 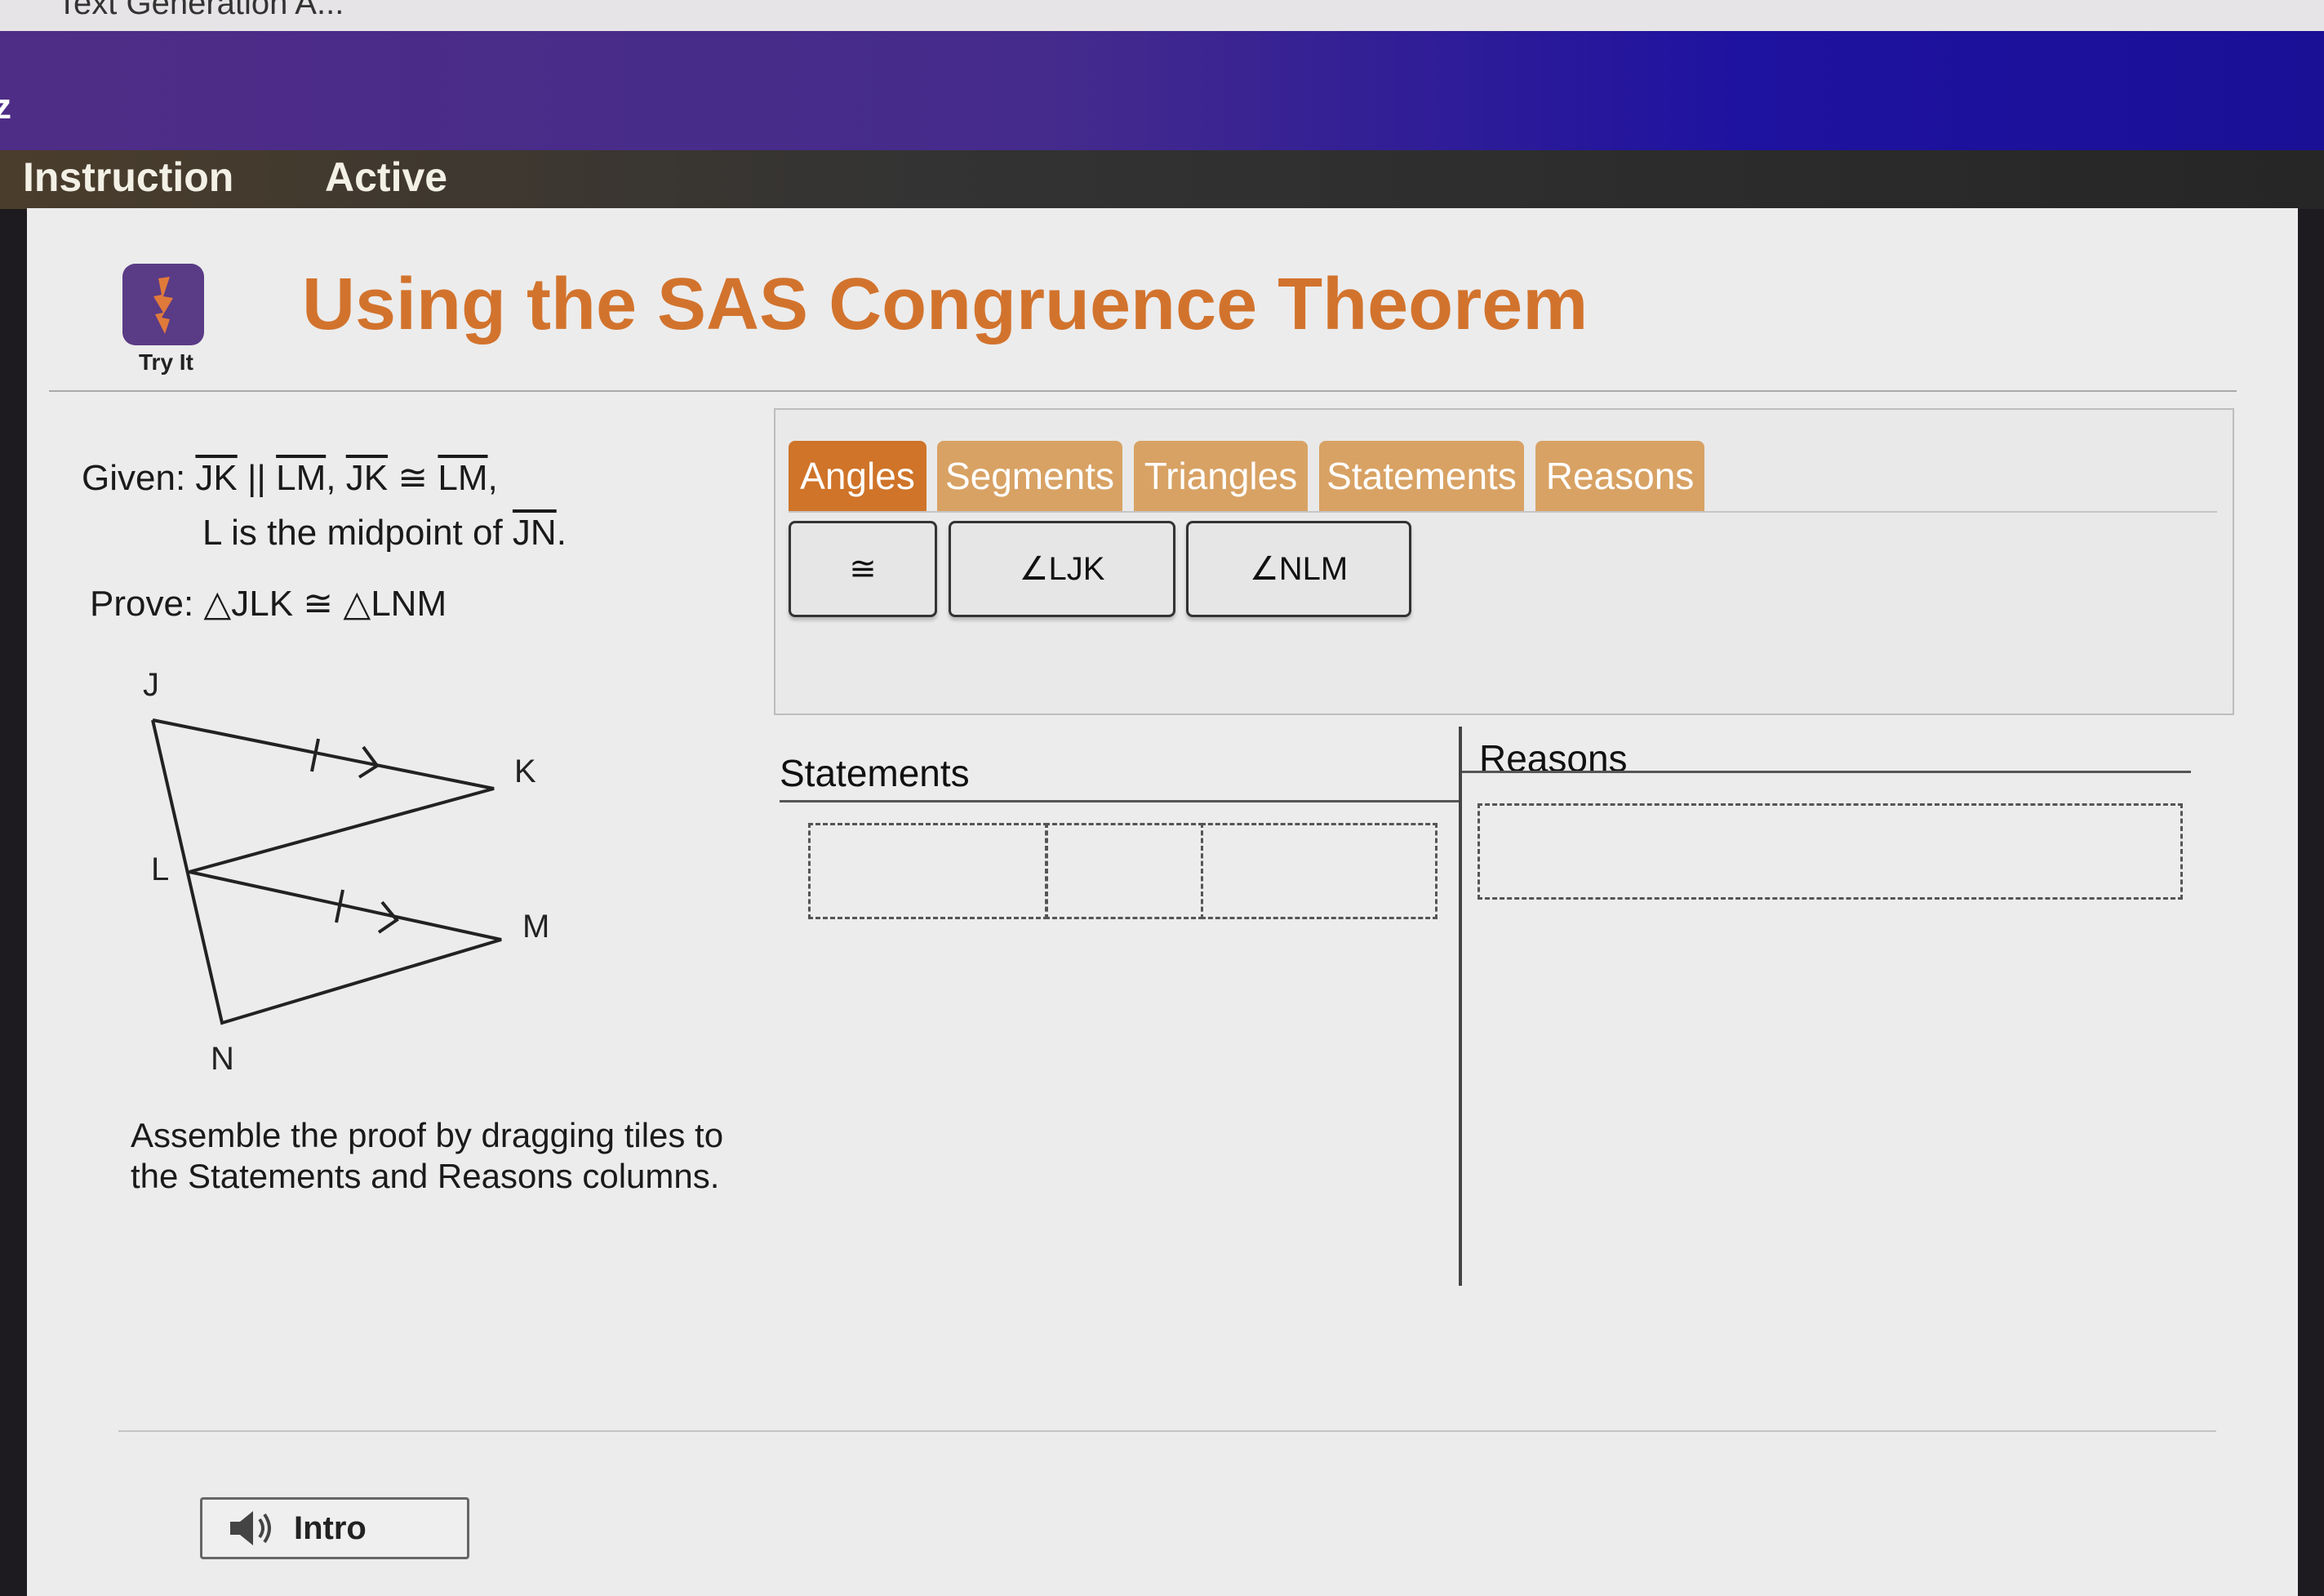 I want to click on label-m: M, so click(x=536, y=927).